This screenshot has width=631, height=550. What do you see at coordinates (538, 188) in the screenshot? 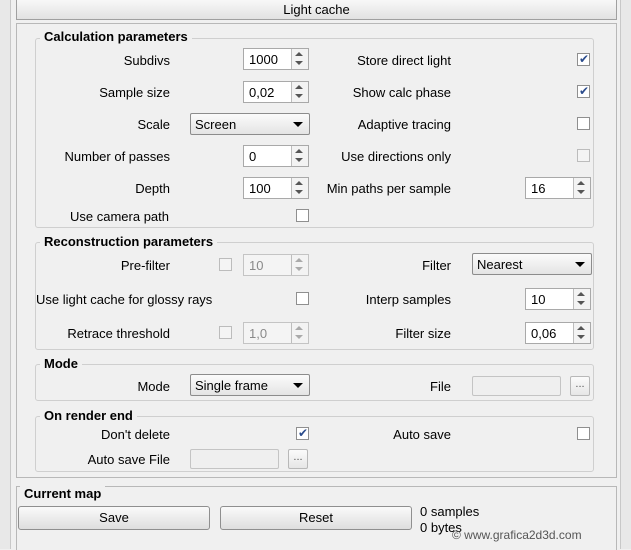
I see `min-paths-value: 16` at bounding box center [538, 188].